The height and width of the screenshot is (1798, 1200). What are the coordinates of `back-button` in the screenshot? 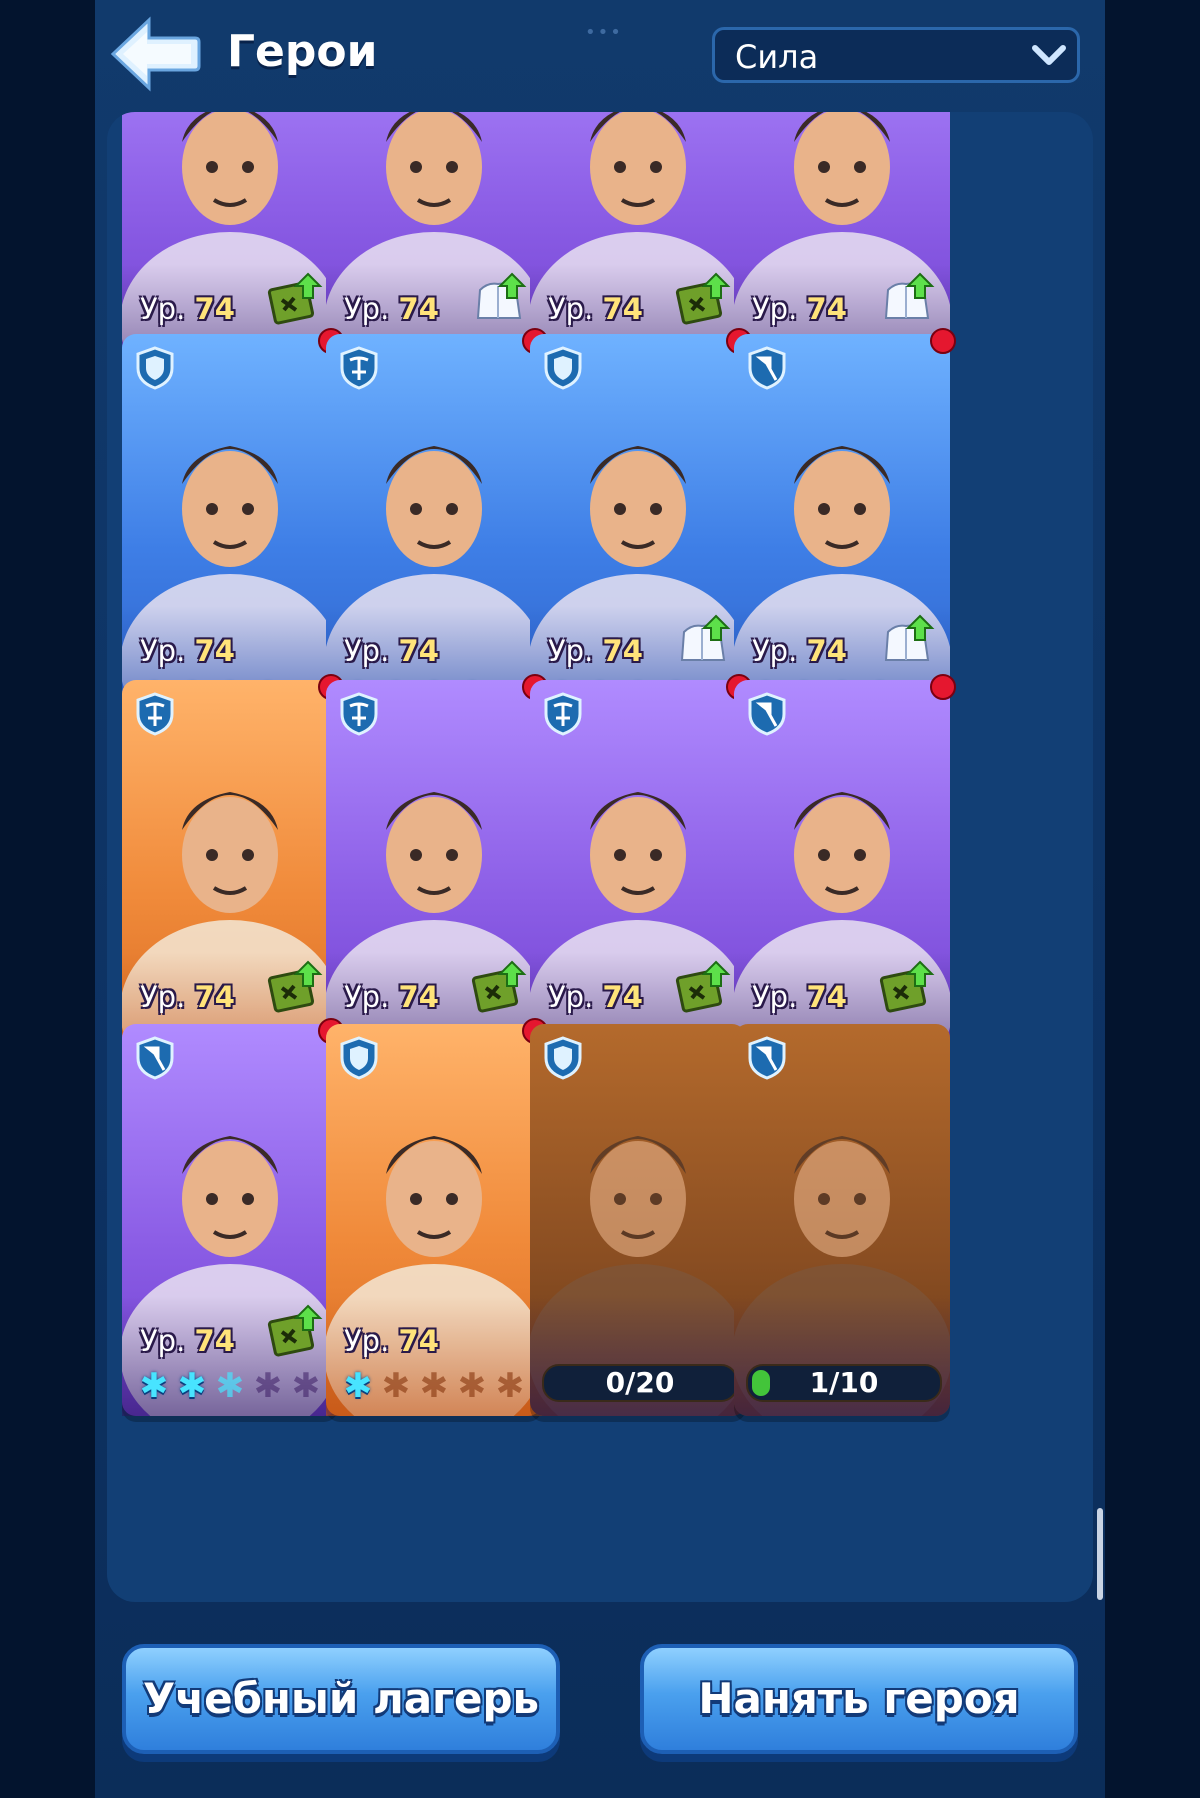 It's located at (155, 54).